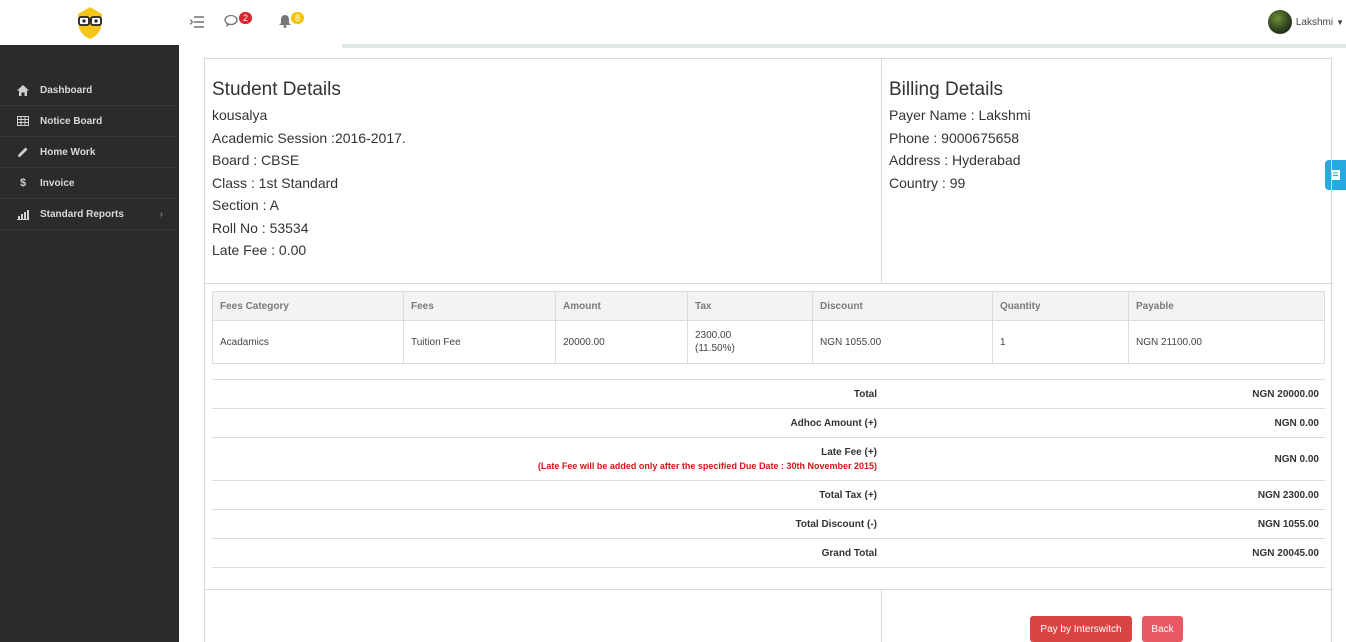  What do you see at coordinates (66, 90) in the screenshot?
I see `sidebar-item-label: Dashboard` at bounding box center [66, 90].